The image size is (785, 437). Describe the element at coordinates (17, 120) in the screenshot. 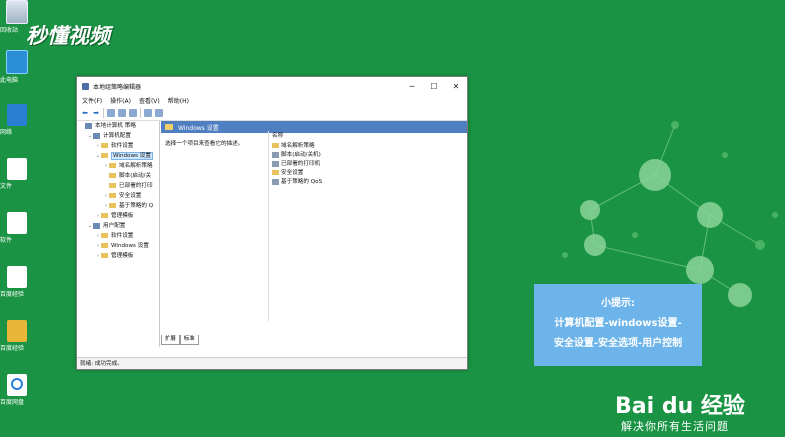

I see `desktop-icon: 网络` at that location.